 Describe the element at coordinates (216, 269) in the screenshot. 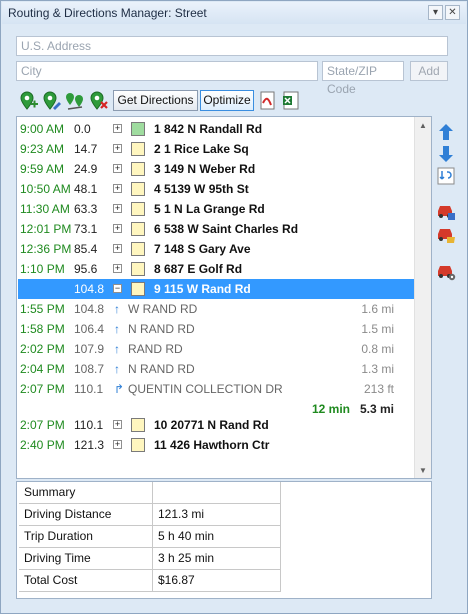

I see `stop-row: 1:10 PM 95.6 + 8 687 E Golf Rd` at that location.